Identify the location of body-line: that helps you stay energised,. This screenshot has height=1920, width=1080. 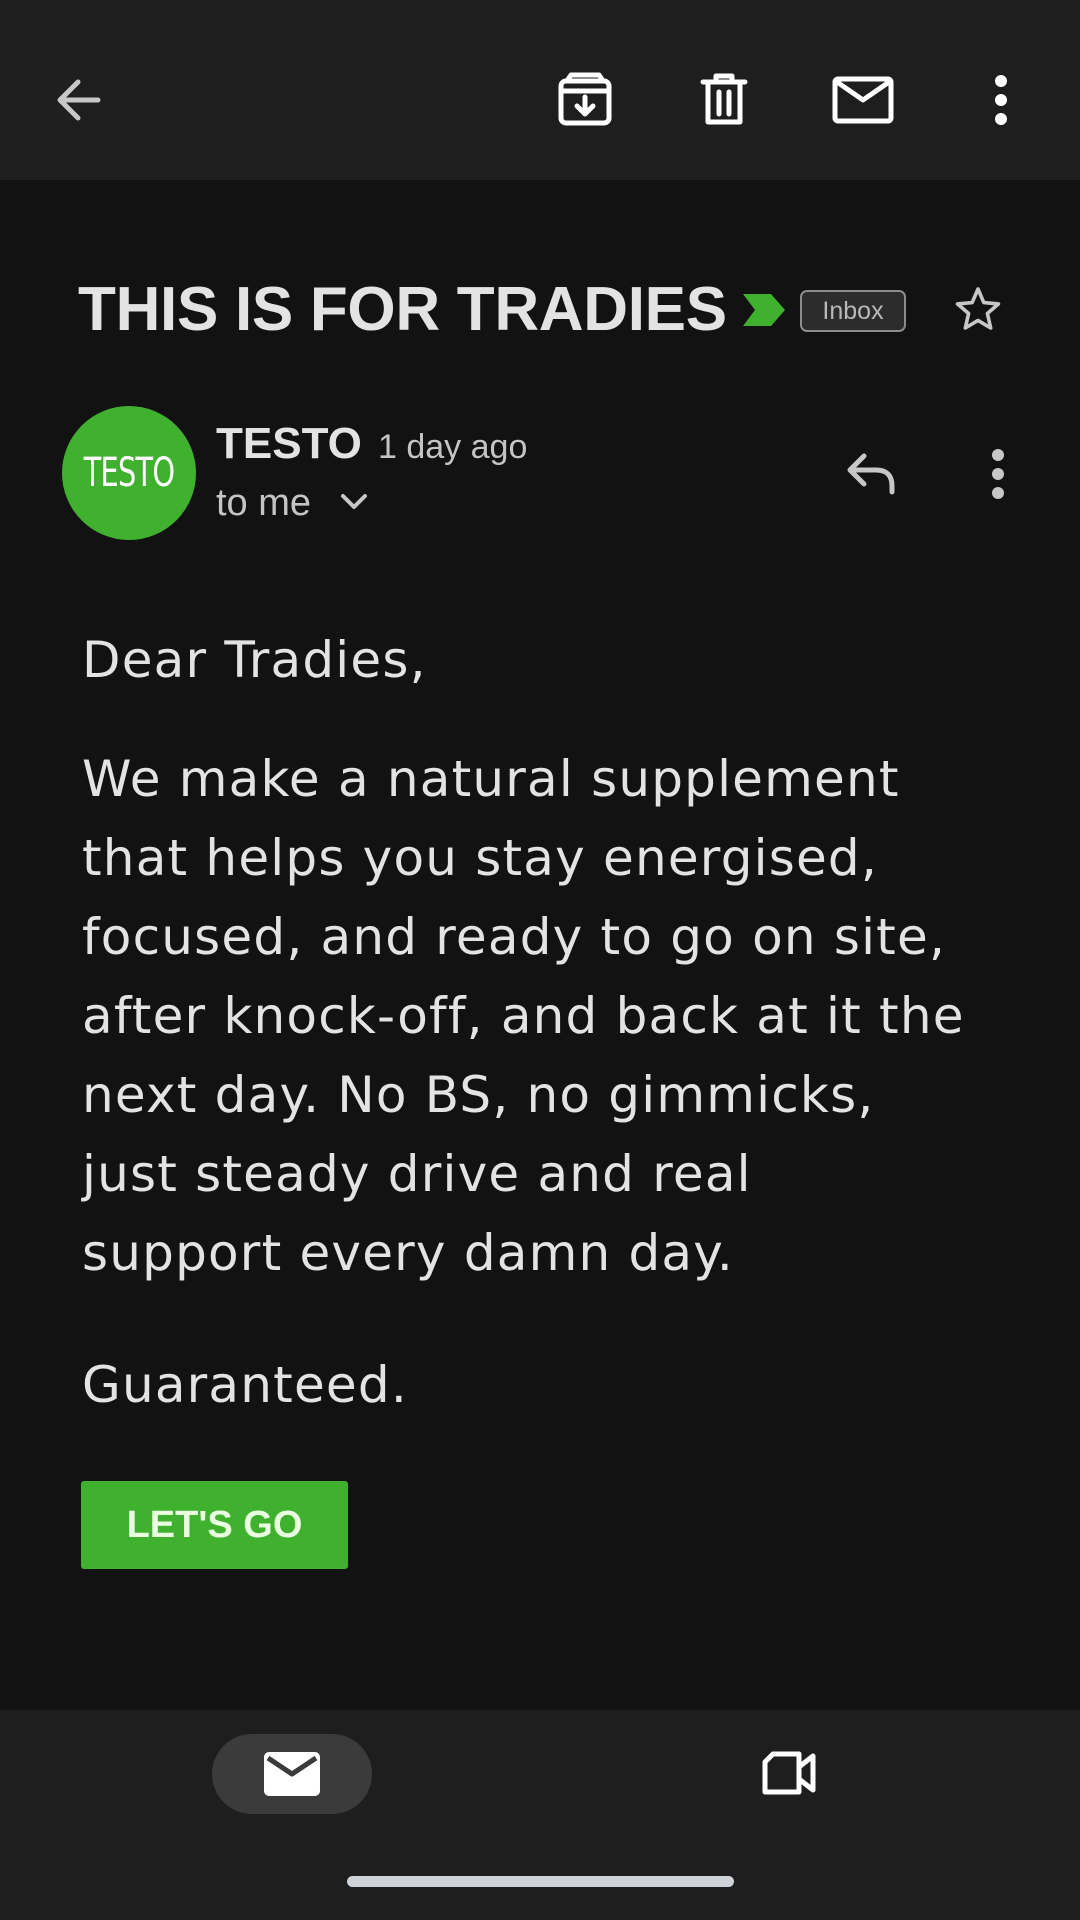
(480, 858).